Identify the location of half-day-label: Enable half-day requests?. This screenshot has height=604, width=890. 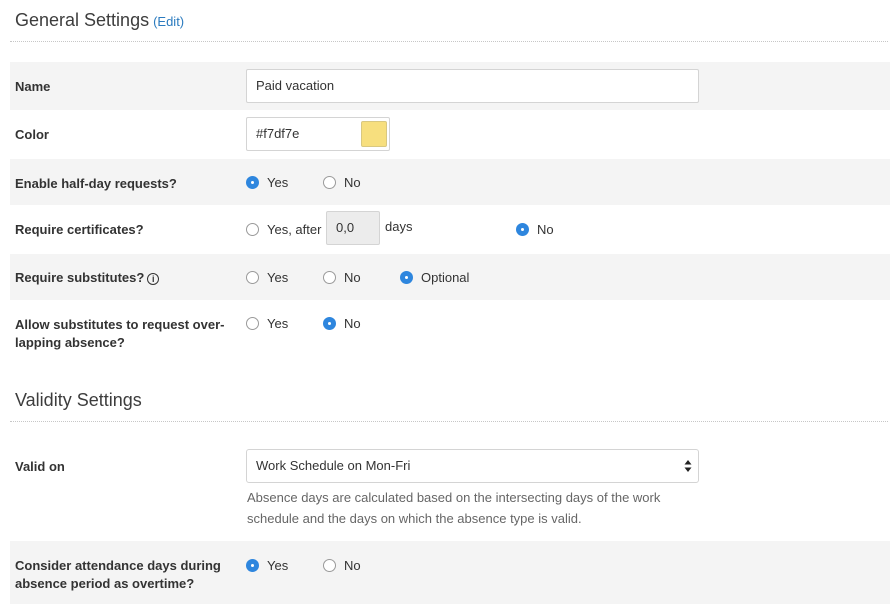
(96, 183).